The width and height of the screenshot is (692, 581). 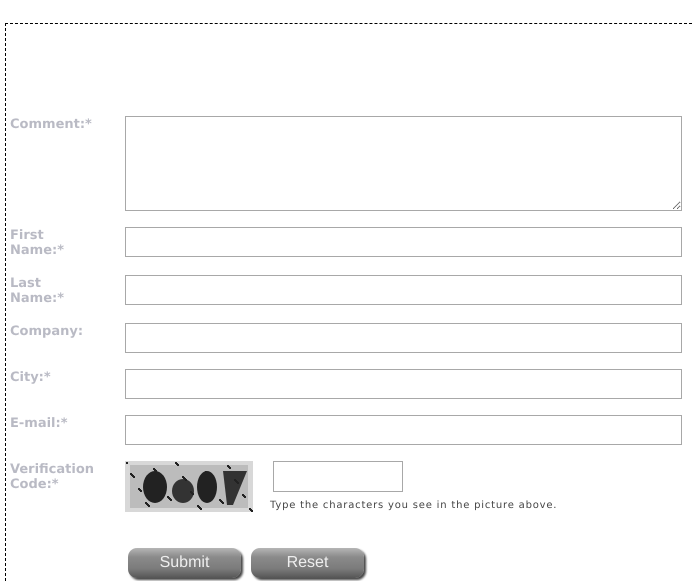 What do you see at coordinates (184, 563) in the screenshot?
I see `submit-button: Submit` at bounding box center [184, 563].